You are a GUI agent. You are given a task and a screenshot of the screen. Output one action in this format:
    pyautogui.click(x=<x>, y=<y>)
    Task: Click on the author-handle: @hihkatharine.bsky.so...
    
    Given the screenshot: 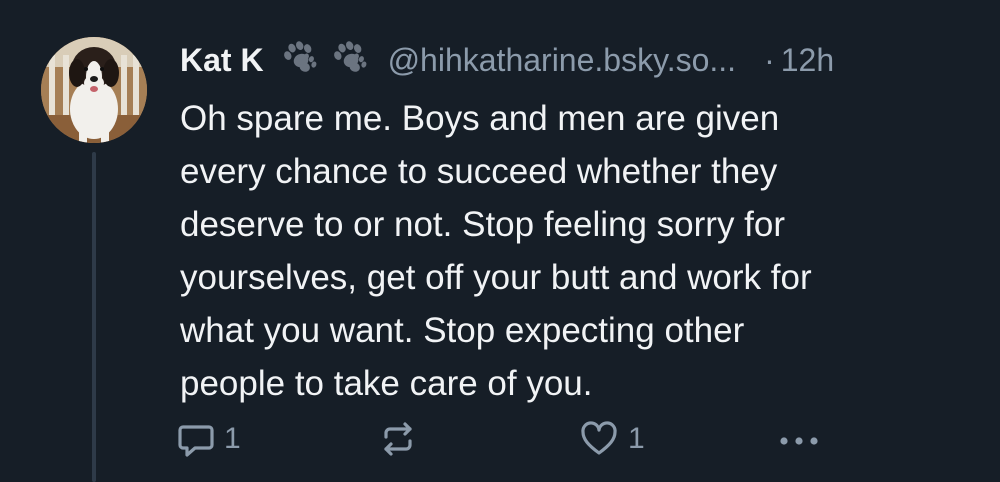 What is the action you would take?
    pyautogui.click(x=562, y=60)
    